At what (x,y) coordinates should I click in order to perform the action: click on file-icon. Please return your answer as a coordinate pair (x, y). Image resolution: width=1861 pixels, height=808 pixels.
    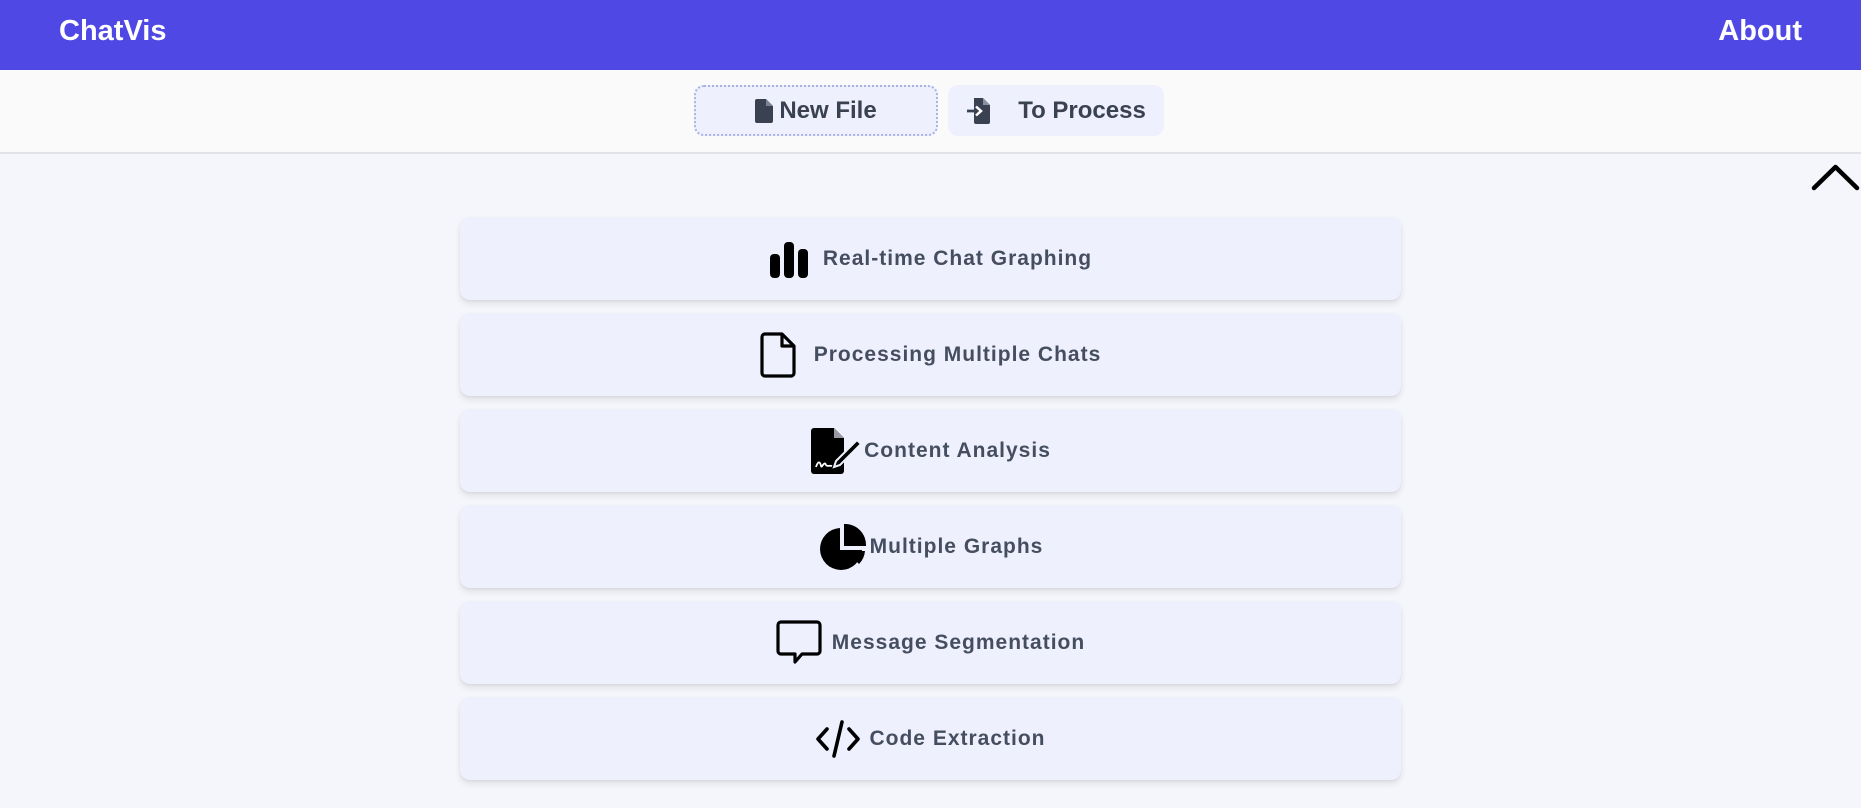
    Looking at the image, I should click on (767, 110).